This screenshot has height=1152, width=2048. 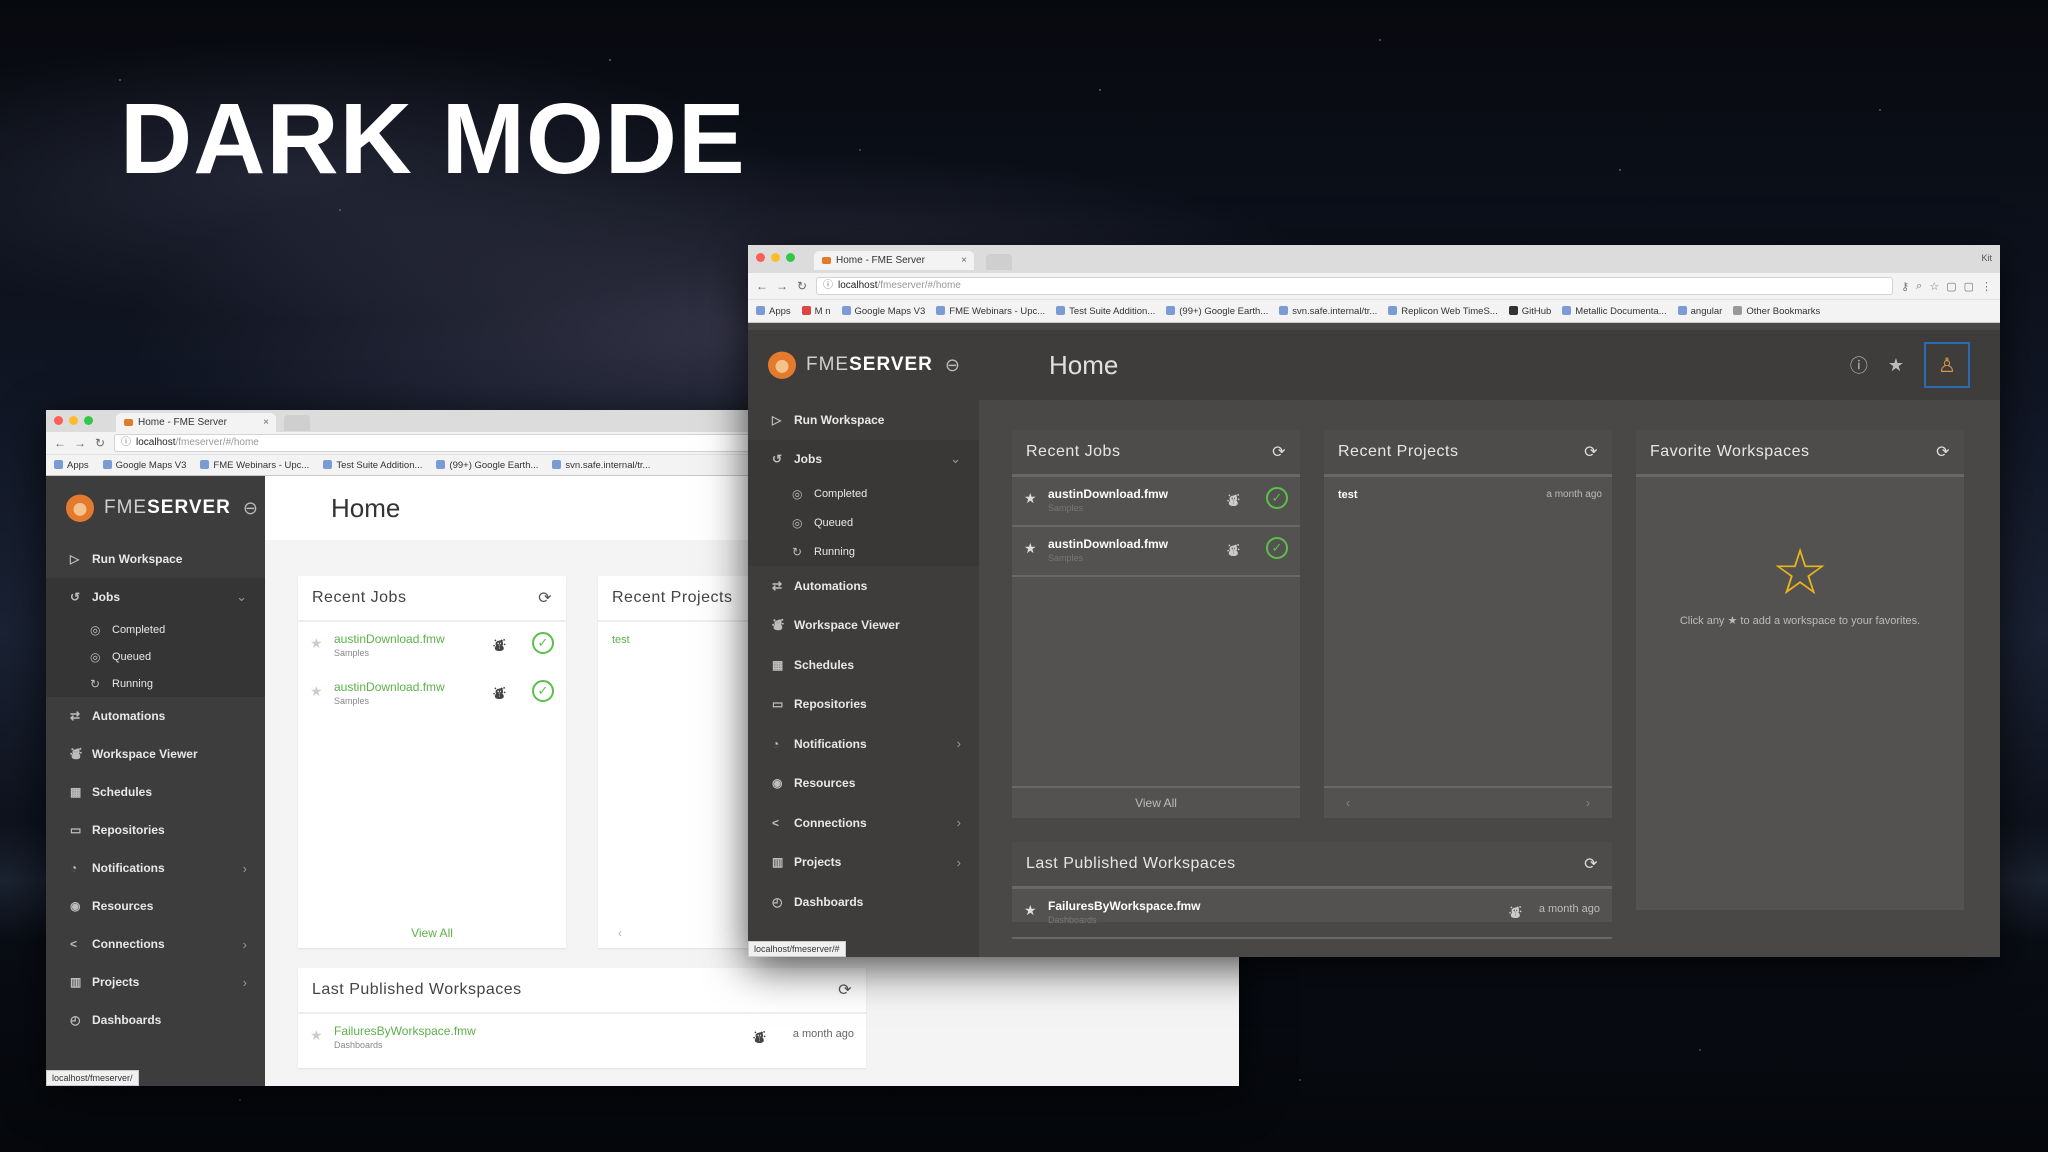 I want to click on sidebar-item-run-workspace: ▷ Run Workspace, so click(x=863, y=420).